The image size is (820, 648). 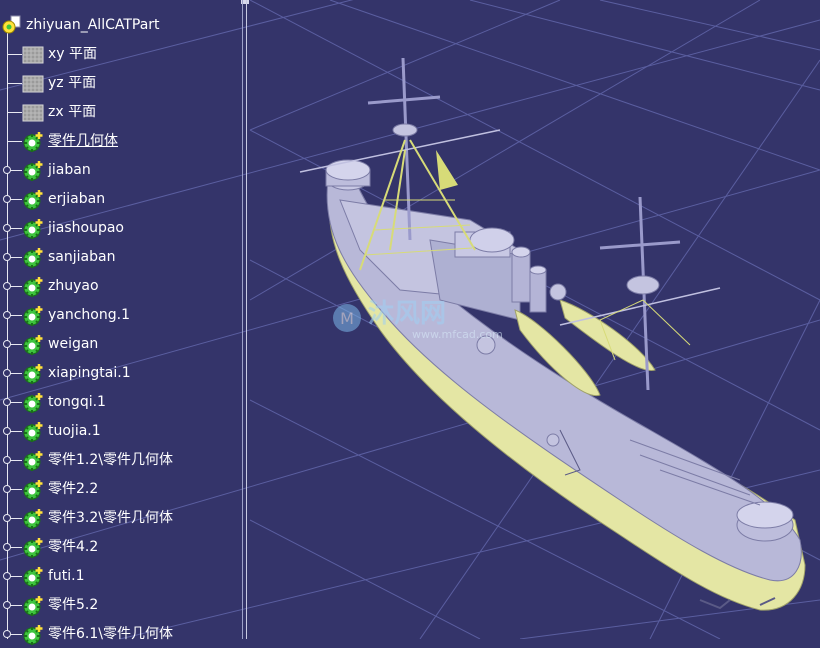 What do you see at coordinates (245, 319) in the screenshot?
I see `tree-panel-splitter` at bounding box center [245, 319].